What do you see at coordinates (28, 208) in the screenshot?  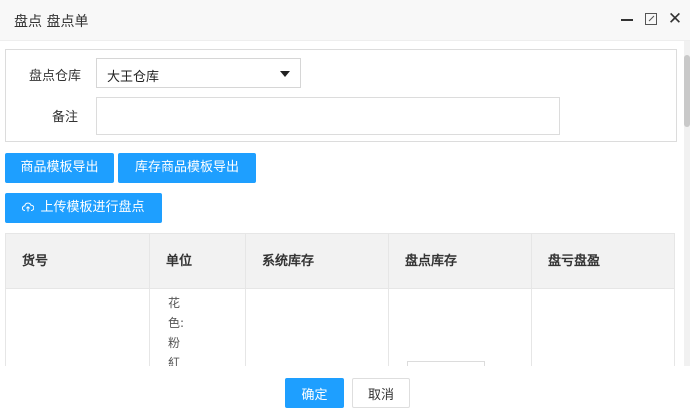 I see `cloud-upload-icon` at bounding box center [28, 208].